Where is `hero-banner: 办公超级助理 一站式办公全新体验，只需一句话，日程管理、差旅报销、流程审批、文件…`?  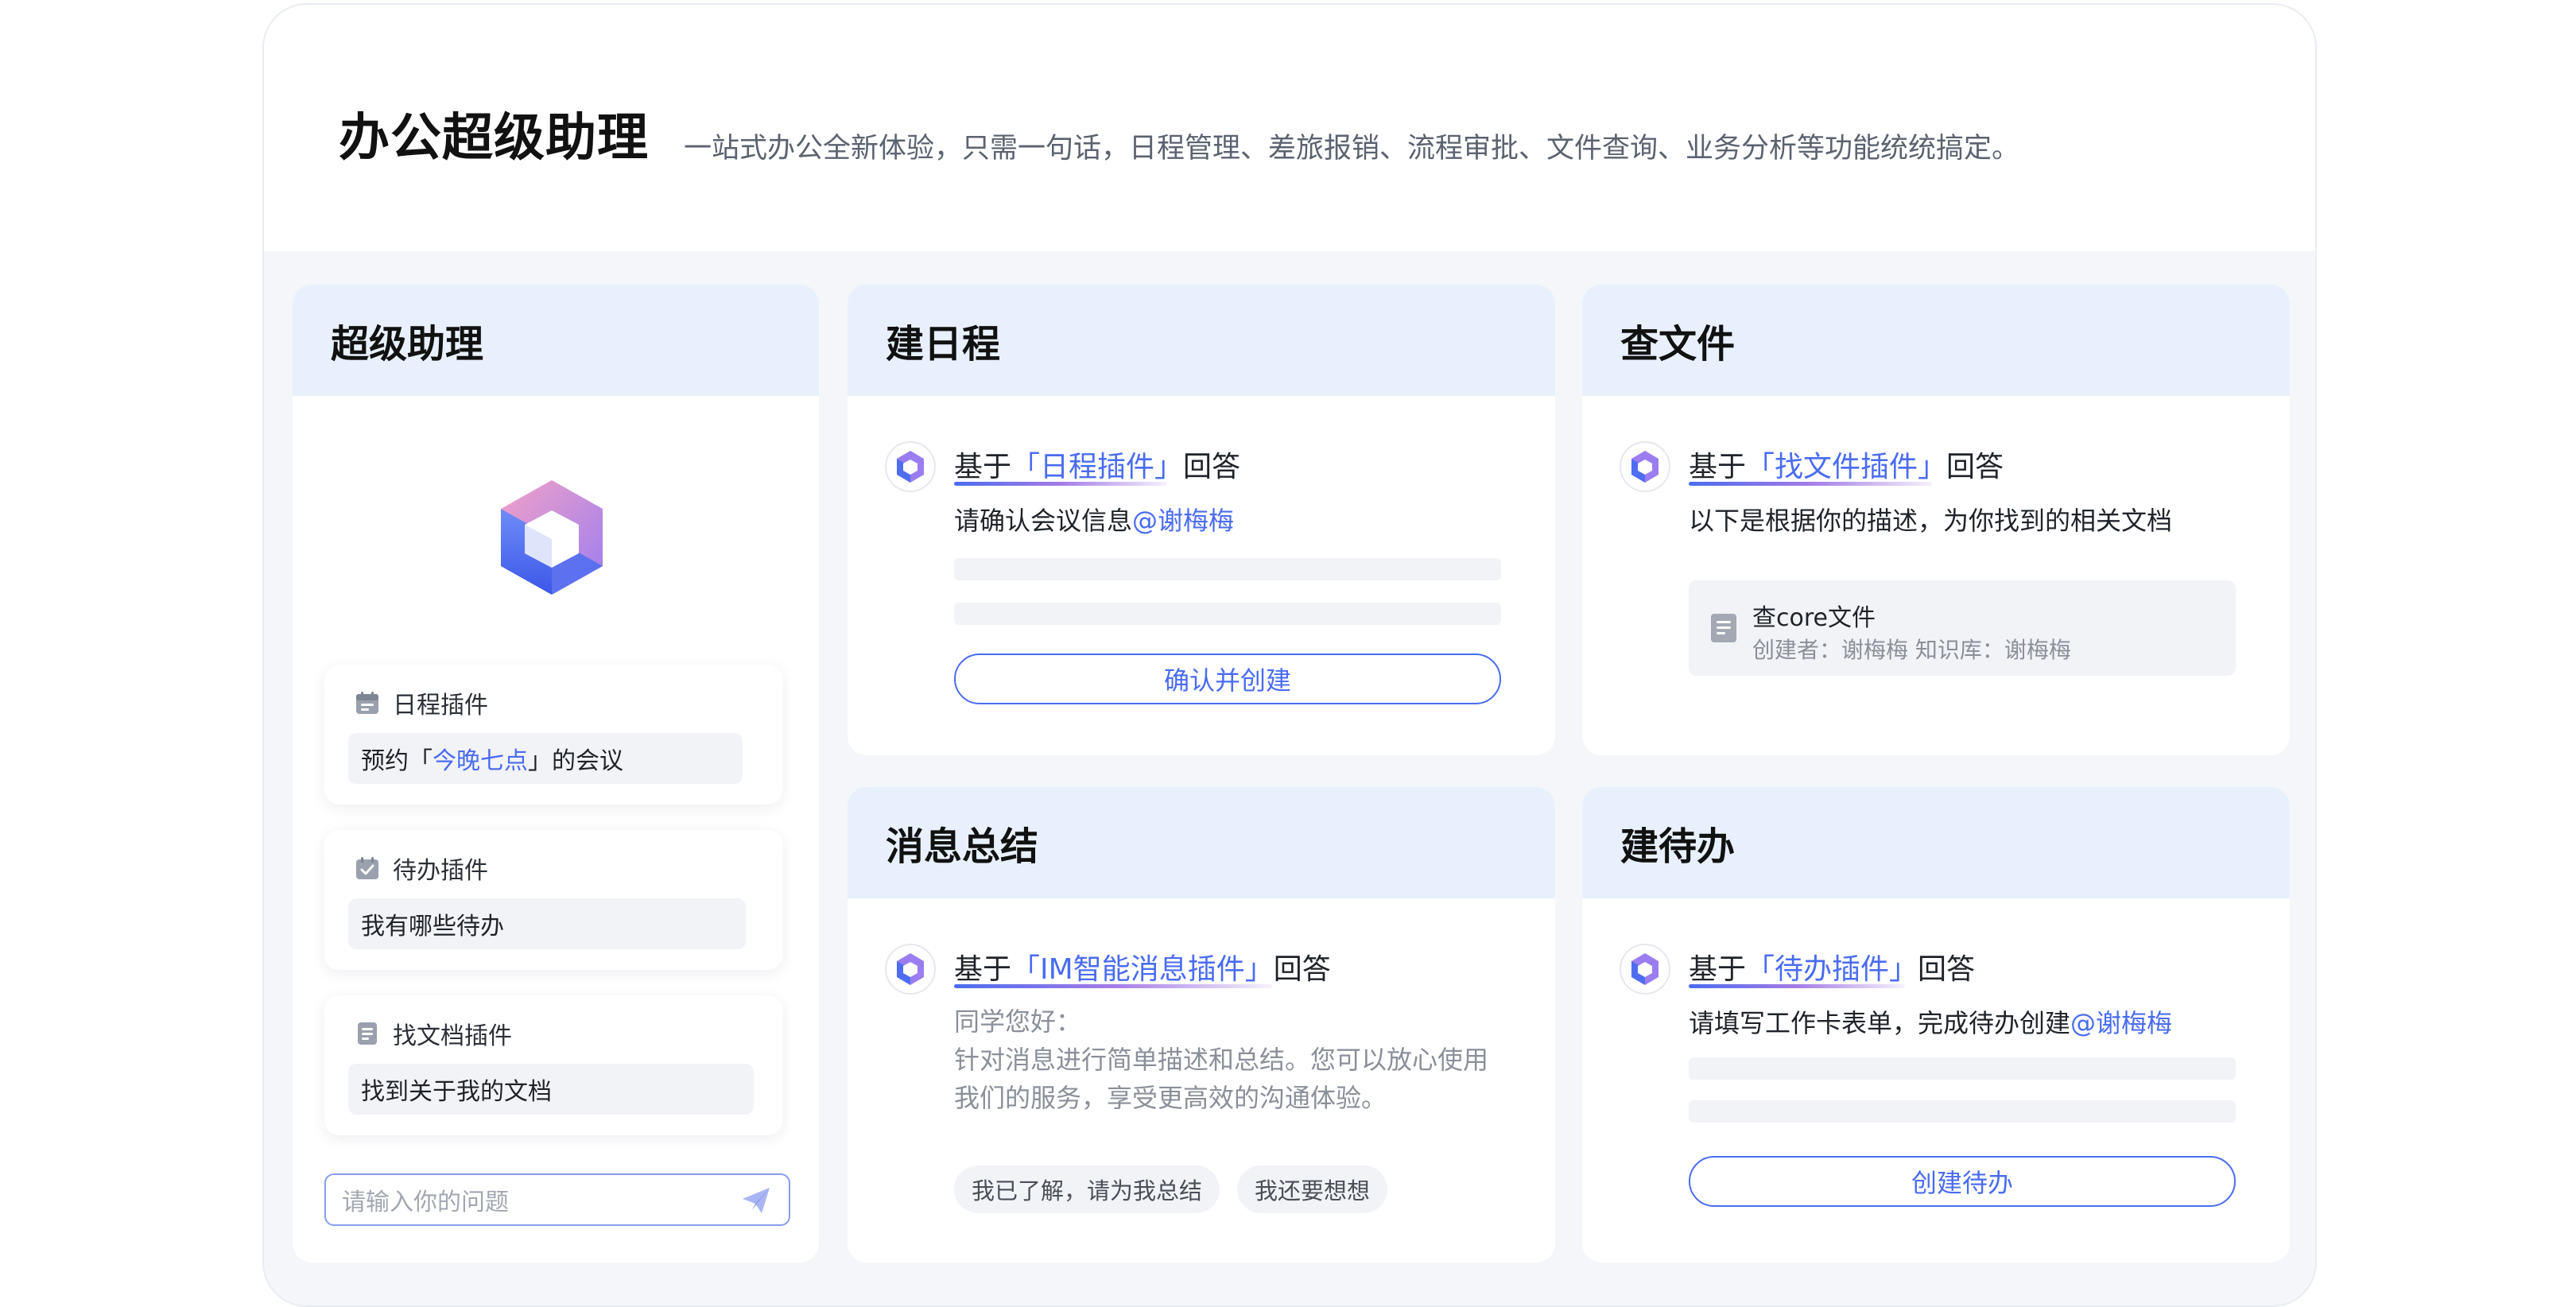
hero-banner: 办公超级助理 一站式办公全新体验，只需一句话，日程管理、差旅报销、流程审批、文件… is located at coordinates (1290, 128).